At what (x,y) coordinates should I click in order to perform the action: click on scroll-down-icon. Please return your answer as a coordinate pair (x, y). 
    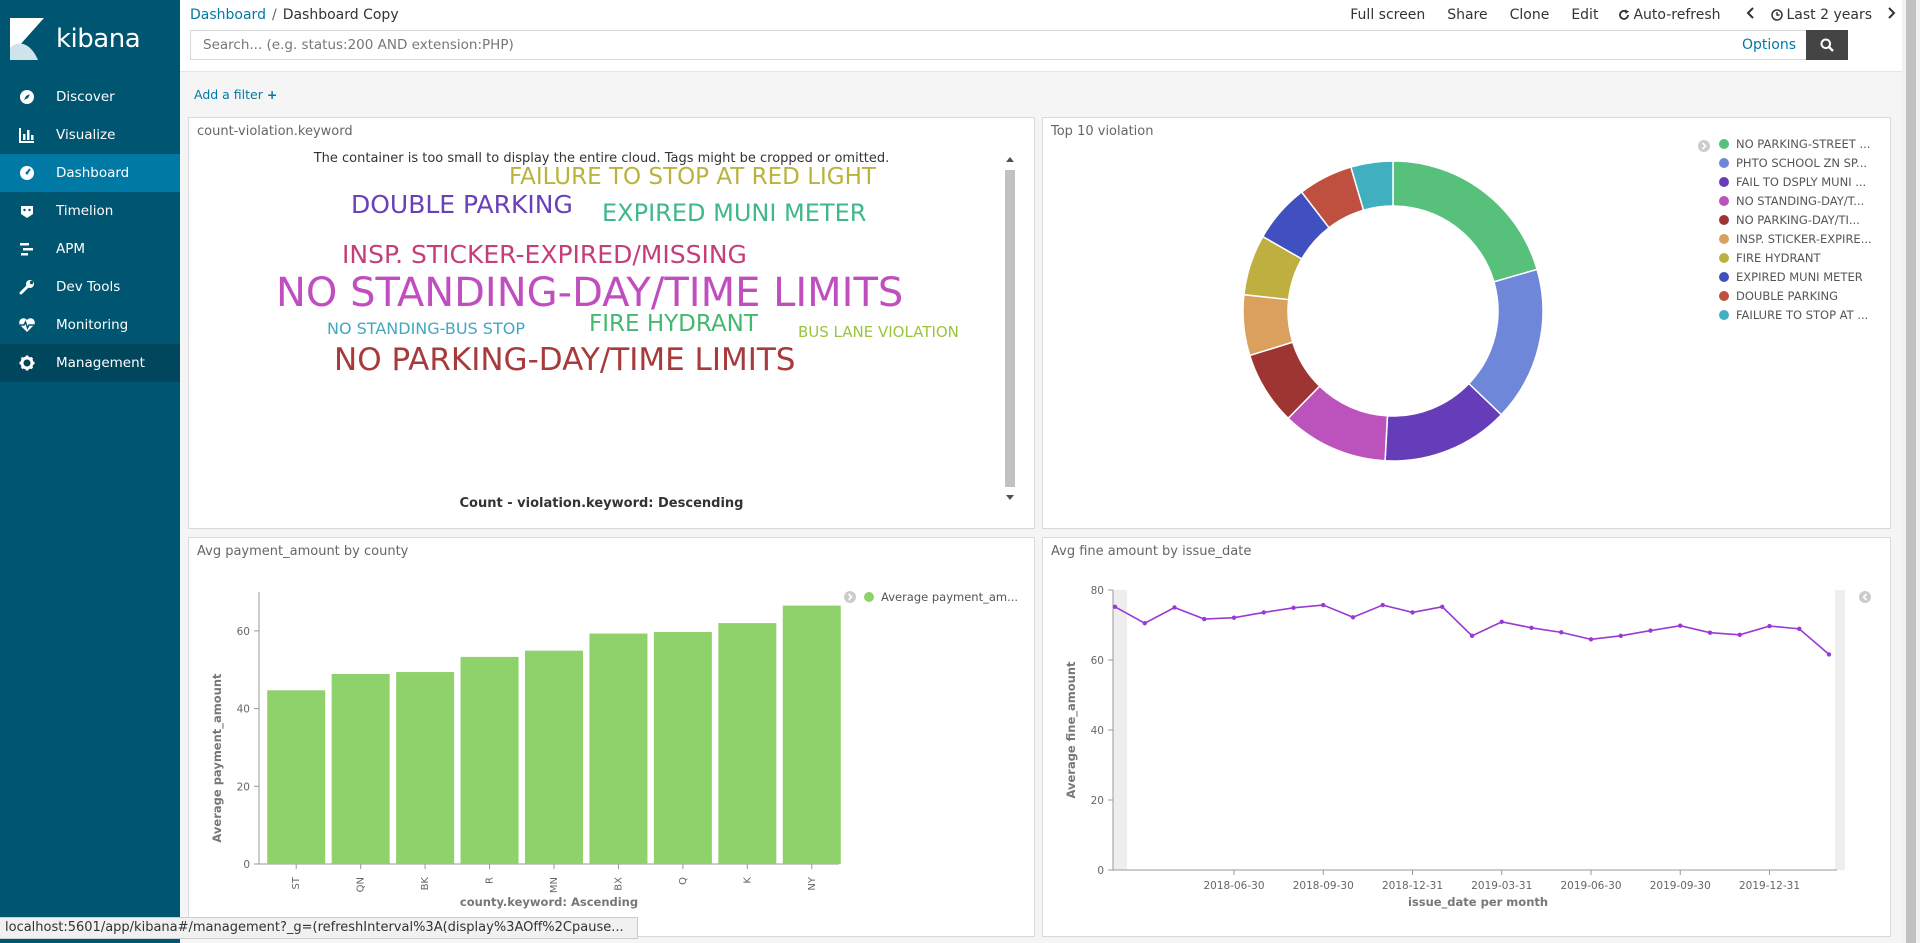
    Looking at the image, I should click on (1010, 498).